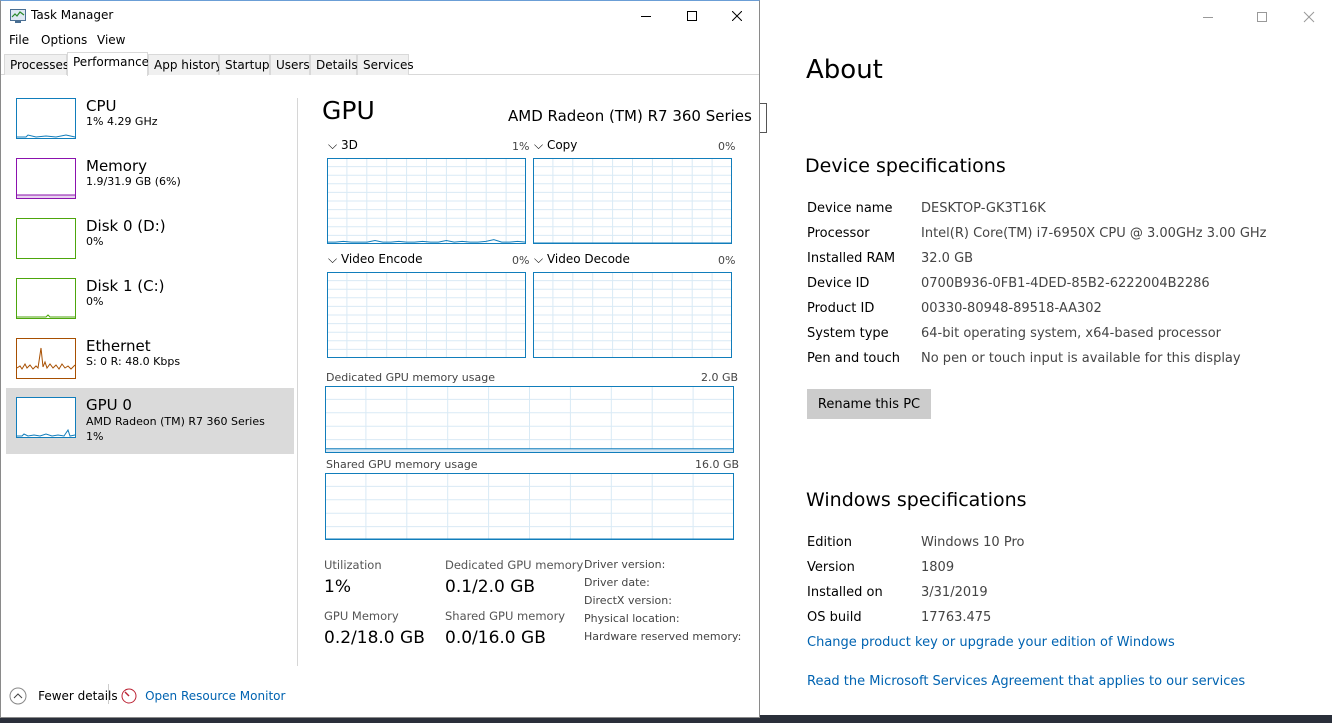 The height and width of the screenshot is (723, 1332). I want to click on sidebar-item-cpu: CPU 1% 4.29 GHz, so click(150, 121).